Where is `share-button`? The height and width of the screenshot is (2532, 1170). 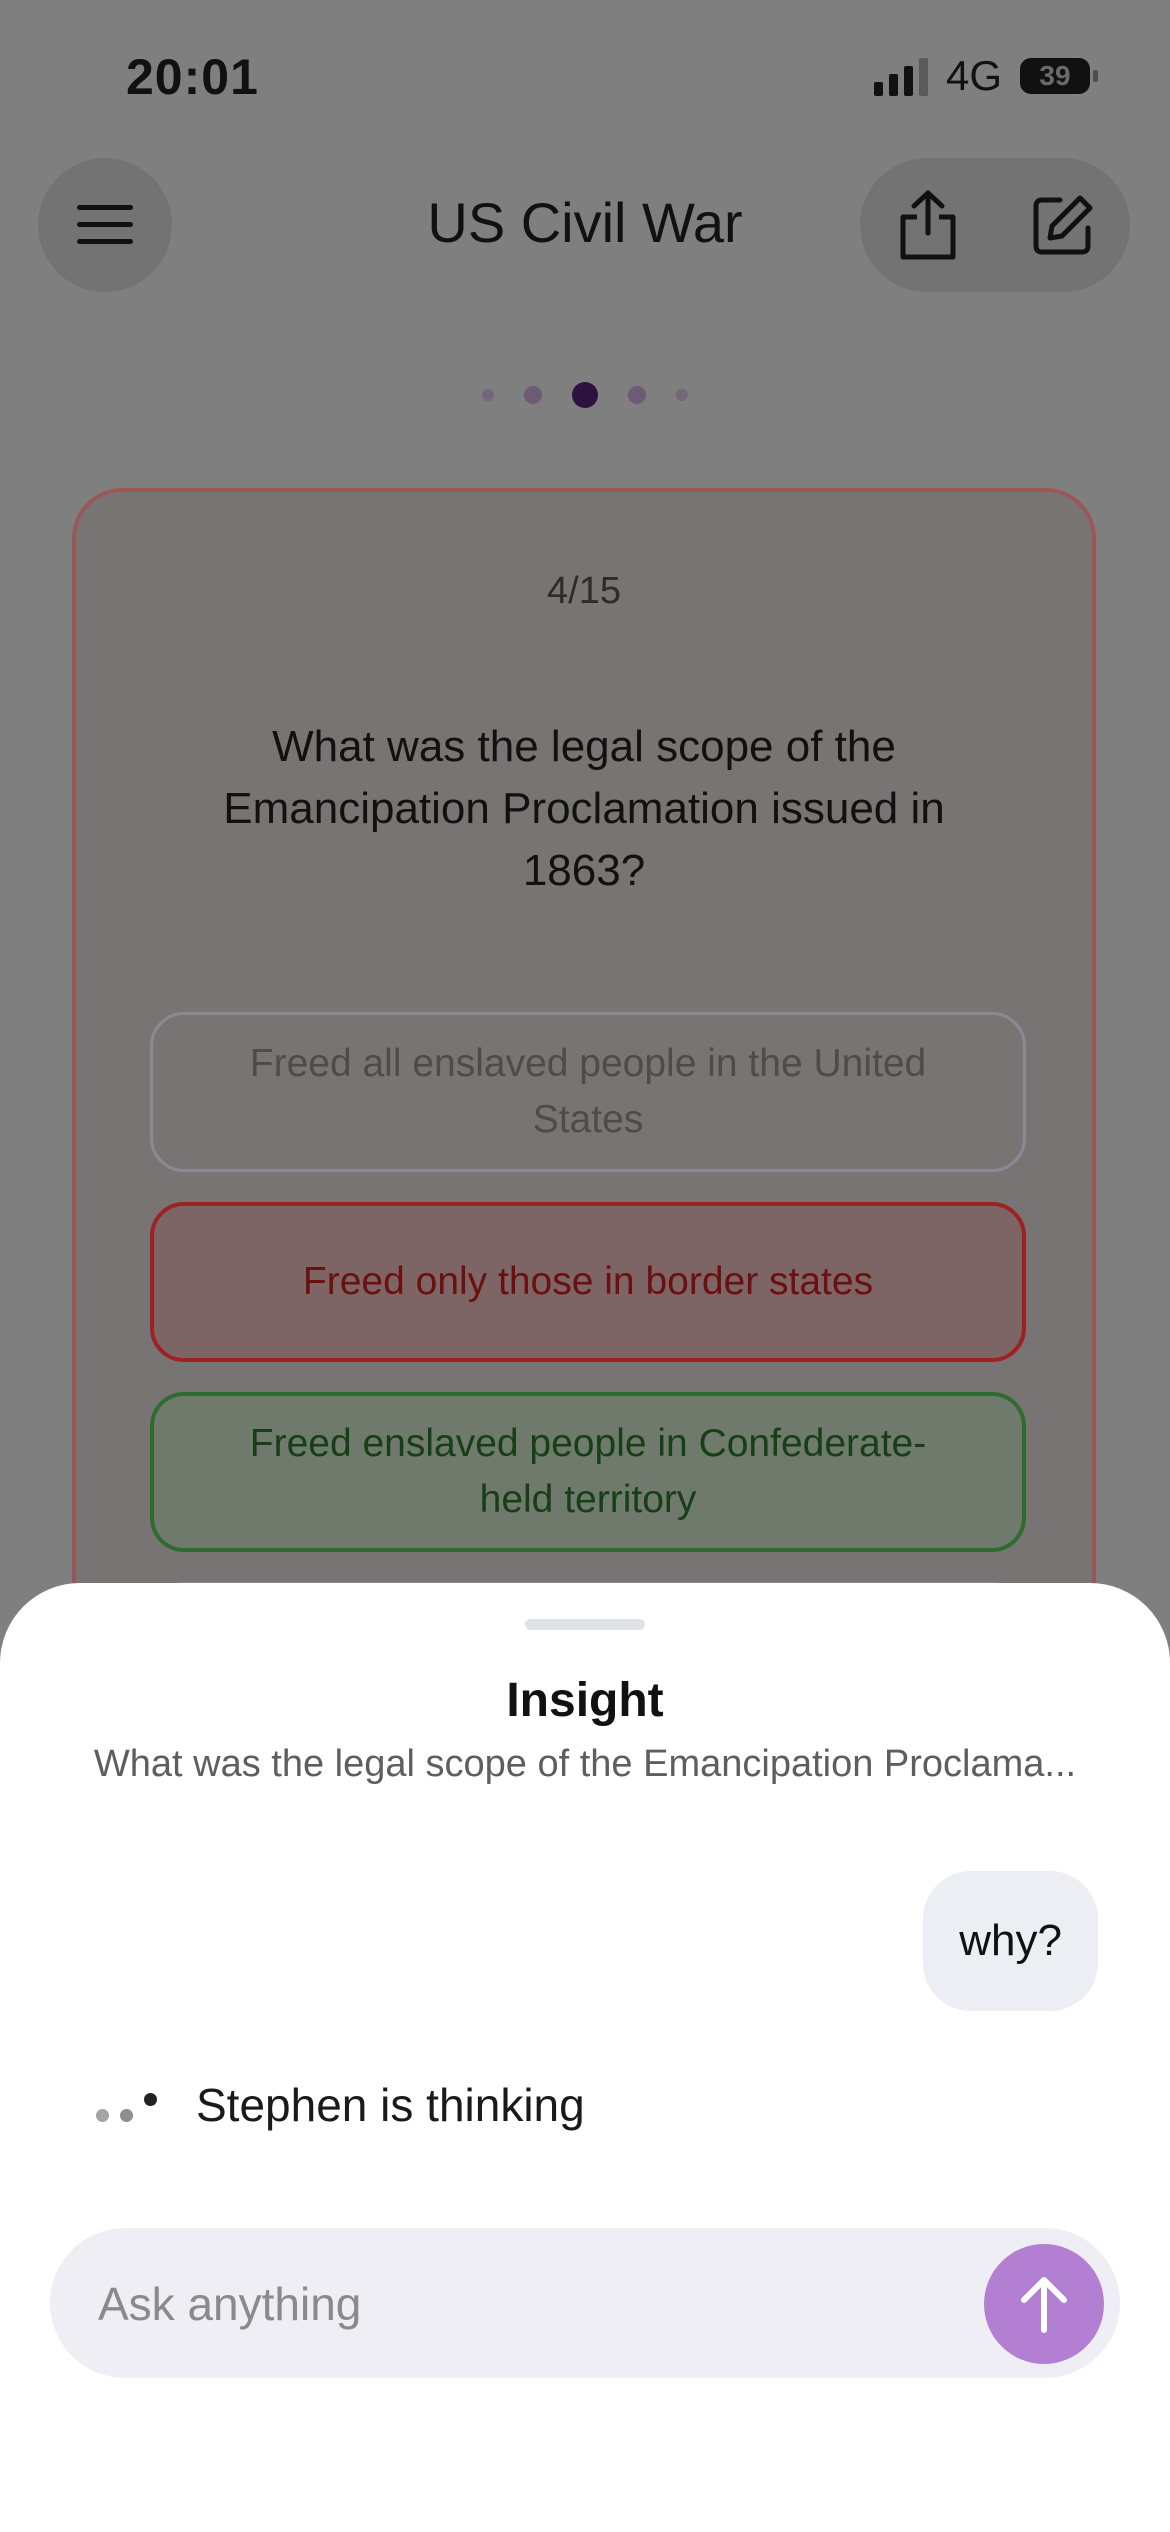 share-button is located at coordinates (928, 225).